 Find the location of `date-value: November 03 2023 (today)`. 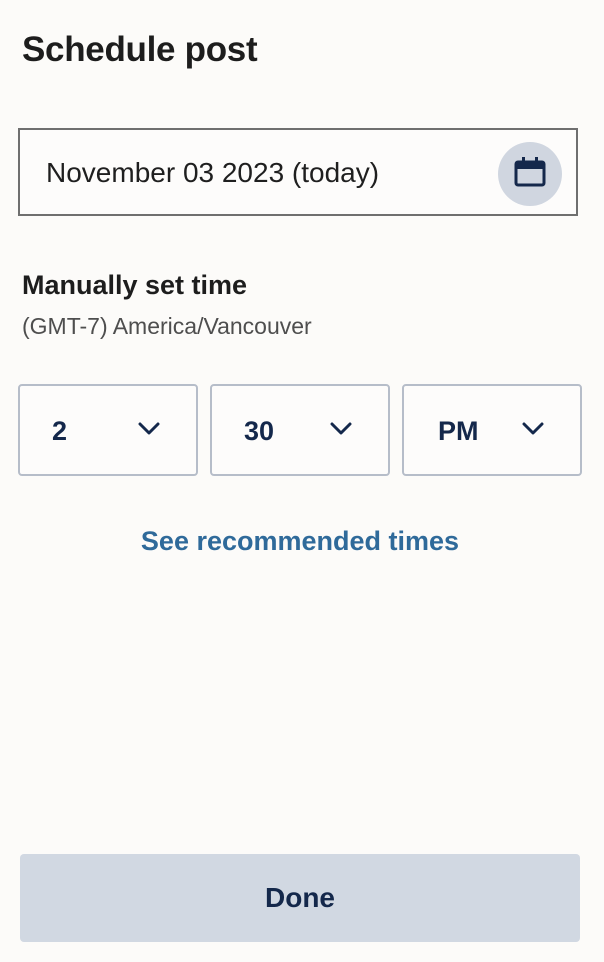

date-value: November 03 2023 (today) is located at coordinates (213, 172).